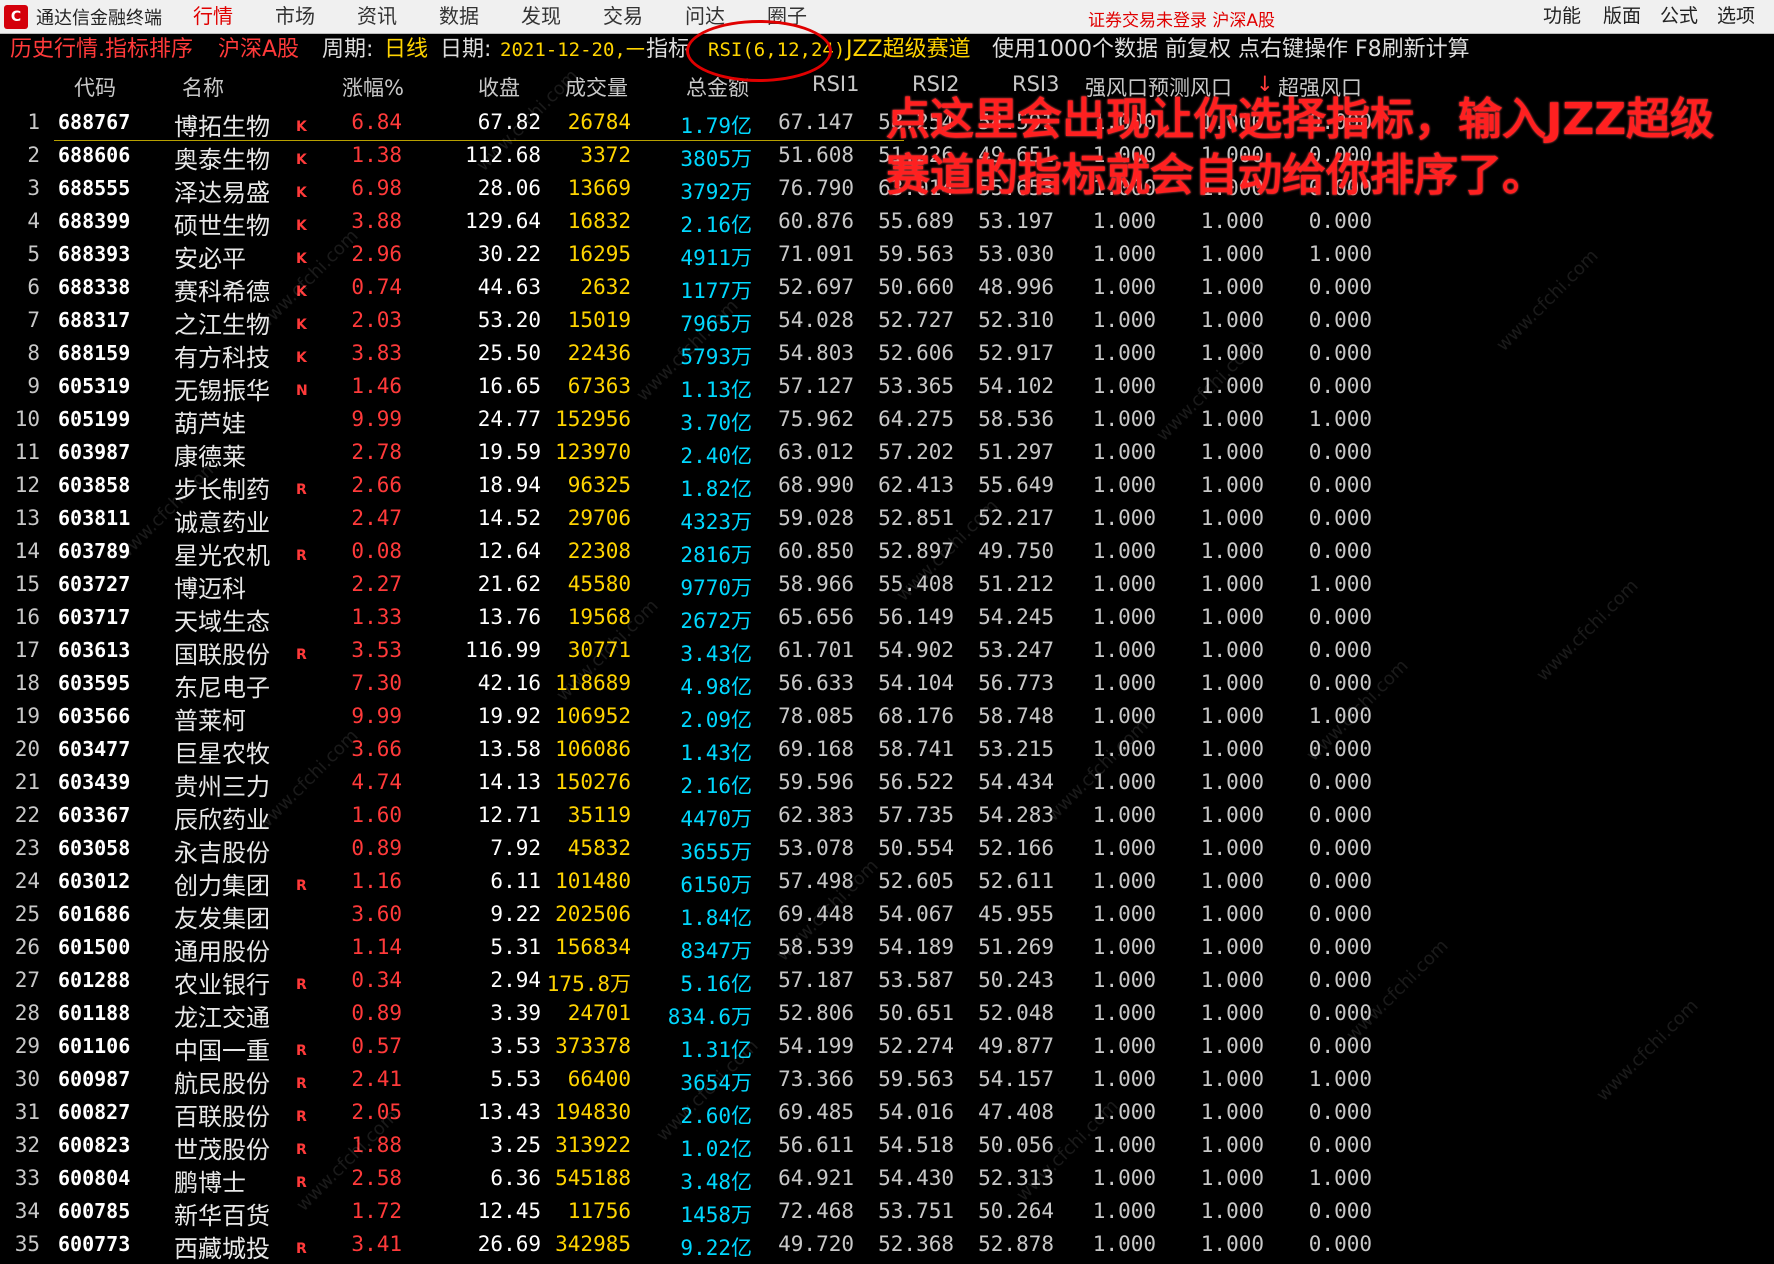 This screenshot has width=1774, height=1264. What do you see at coordinates (1016, 386) in the screenshot?
I see `rsi3-value: 54.102` at bounding box center [1016, 386].